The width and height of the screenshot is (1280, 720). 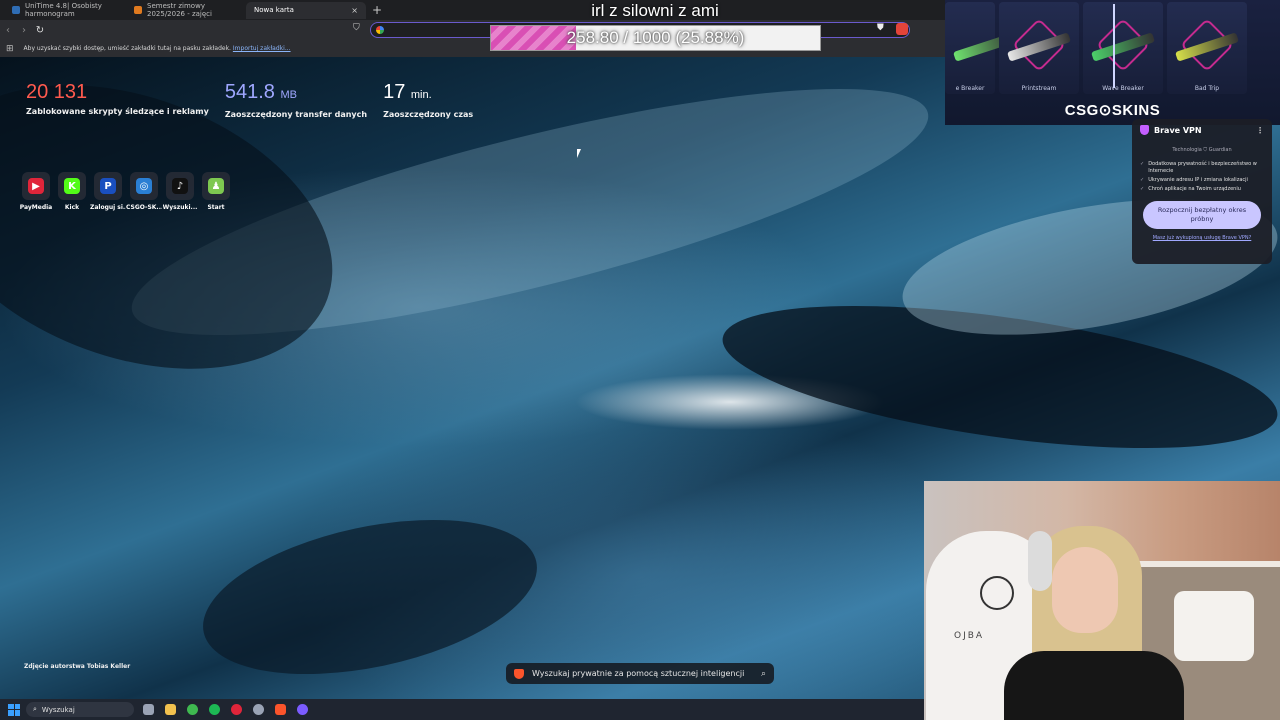 I want to click on google-icon, so click(x=380, y=30).